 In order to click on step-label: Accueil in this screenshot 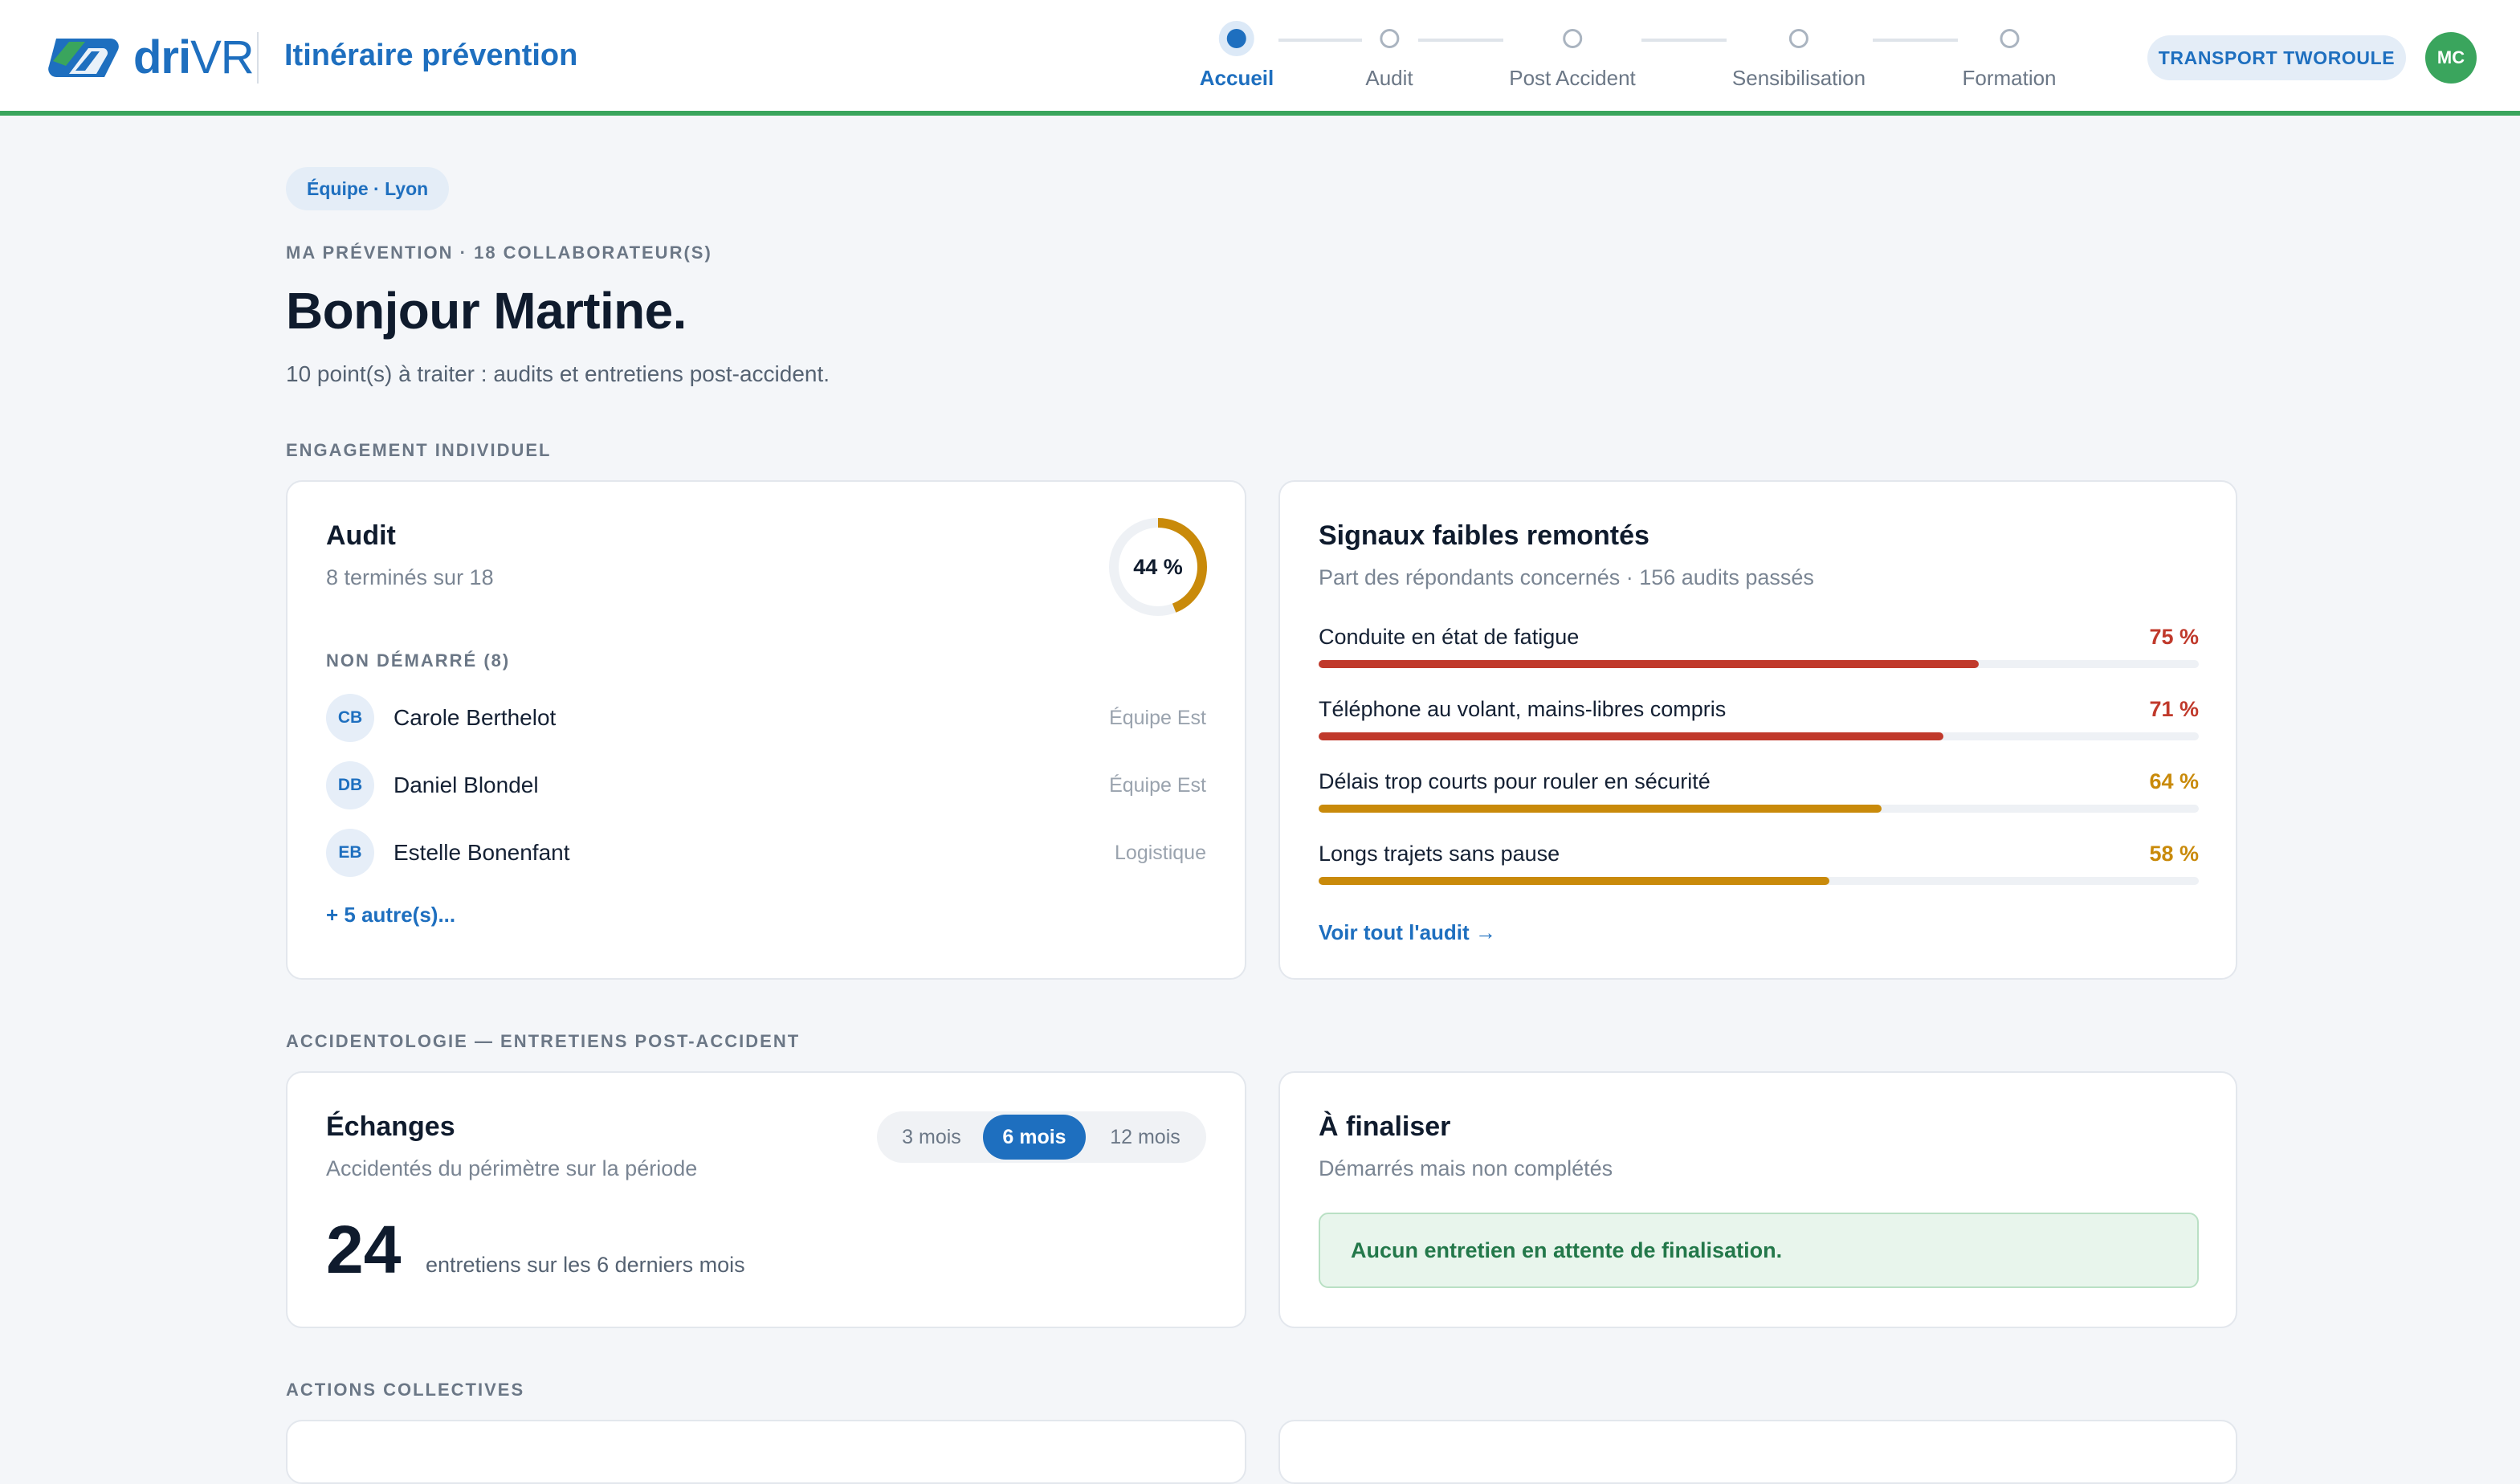, I will do `click(1236, 78)`.